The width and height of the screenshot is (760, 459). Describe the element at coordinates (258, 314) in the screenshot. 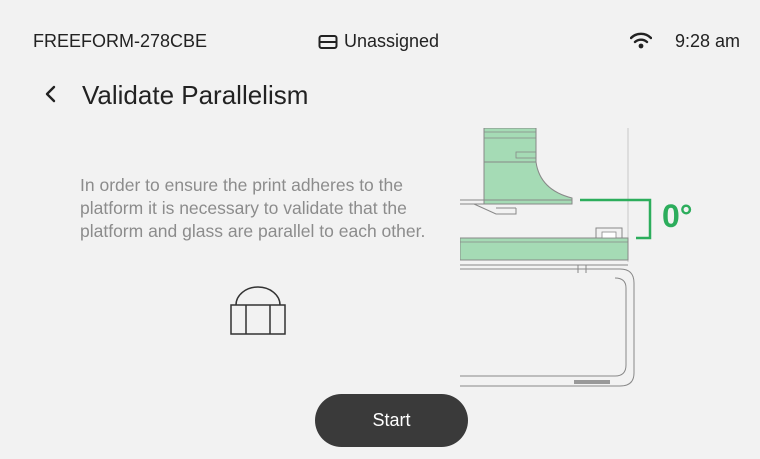

I see `print-part-icon` at that location.